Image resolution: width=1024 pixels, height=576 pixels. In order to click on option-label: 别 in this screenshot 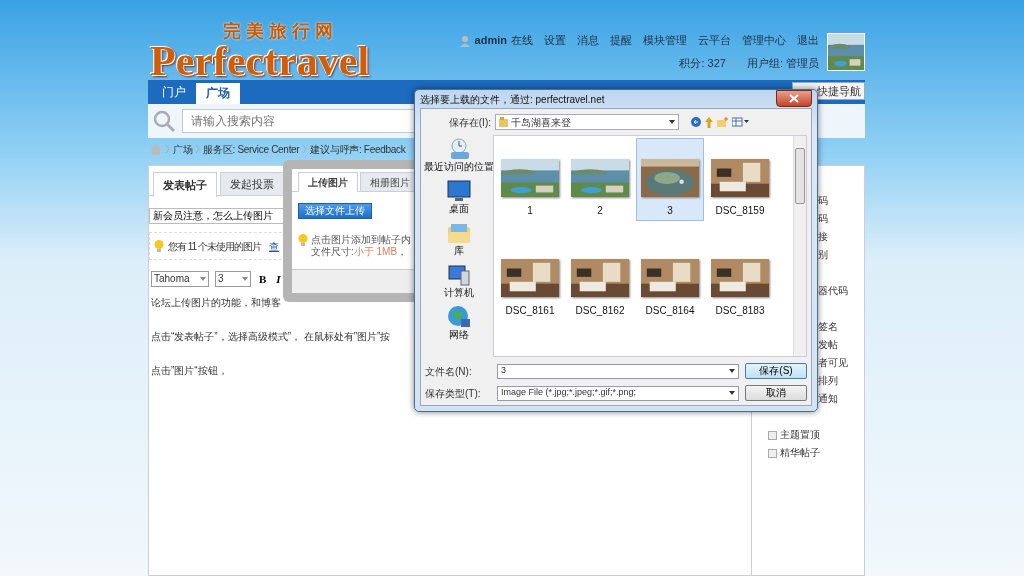, I will do `click(823, 255)`.